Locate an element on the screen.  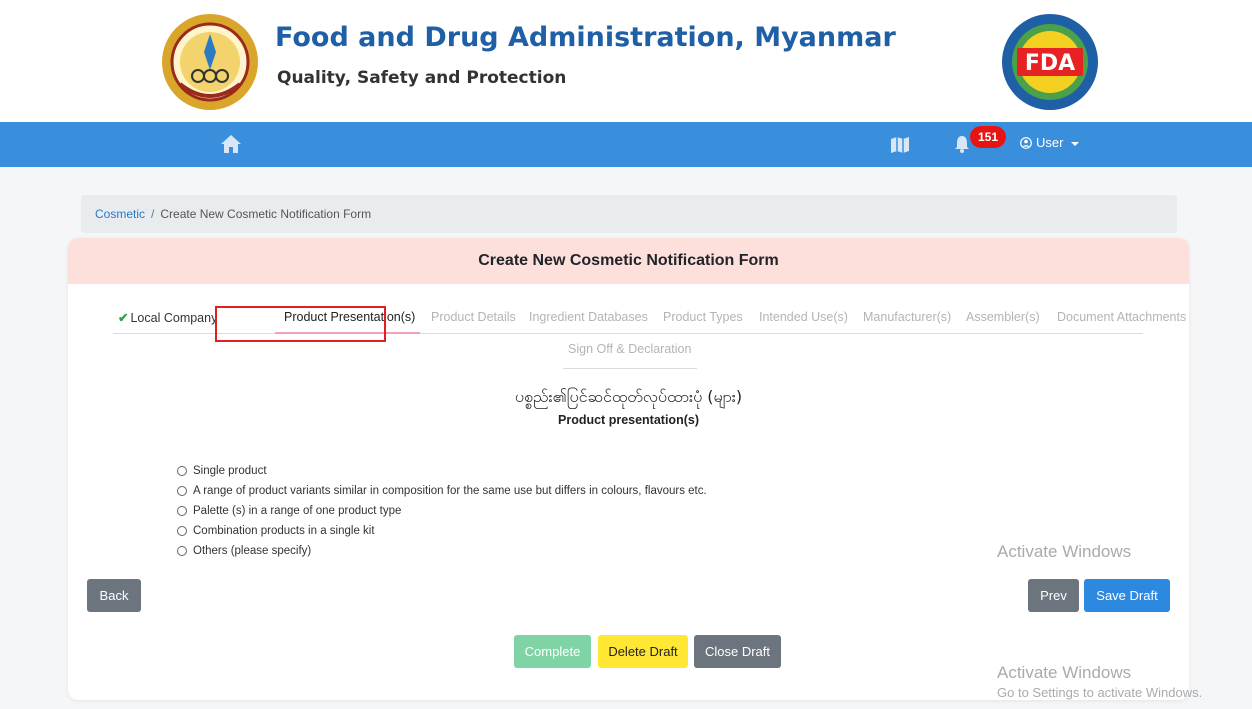
user-menu-label: User is located at coordinates (1050, 142).